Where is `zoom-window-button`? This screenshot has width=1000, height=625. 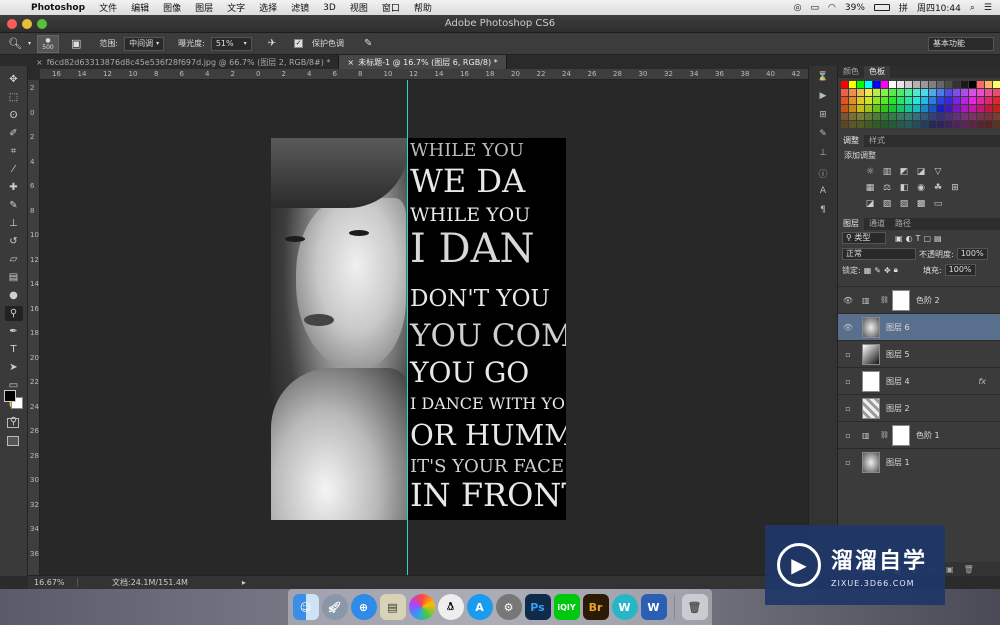
zoom-window-button is located at coordinates (42, 23).